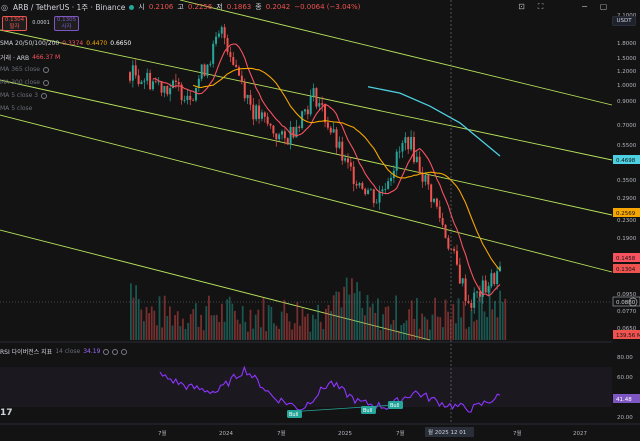  Describe the element at coordinates (603, 6) in the screenshot. I see `maximize-icon: ▢` at that location.